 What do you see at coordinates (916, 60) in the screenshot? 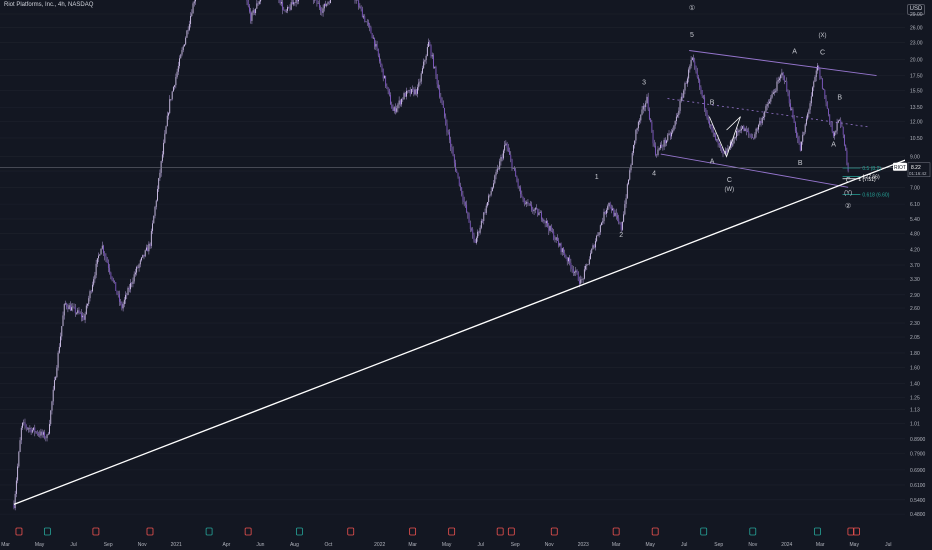
I see `y-tick-label: 20.00` at bounding box center [916, 60].